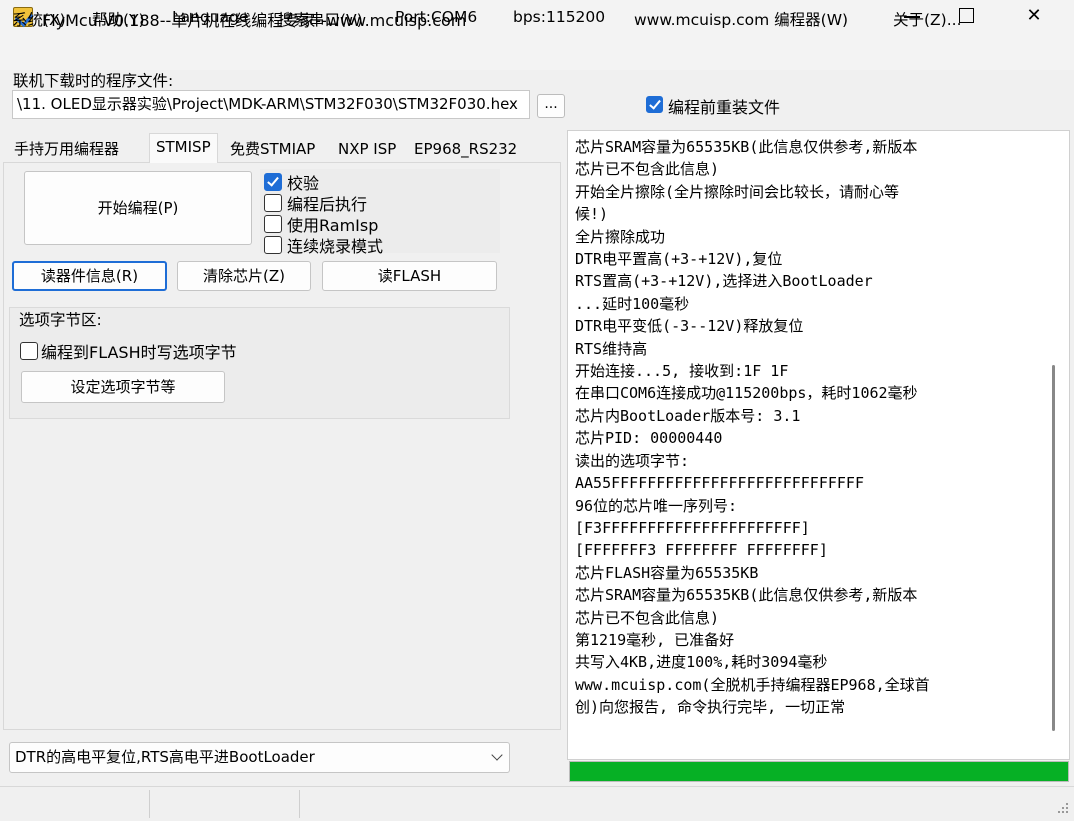 Image resolution: width=1074 pixels, height=821 pixels. What do you see at coordinates (724, 107) in the screenshot?
I see `reload-before-program-label: 编程前重装文件` at bounding box center [724, 107].